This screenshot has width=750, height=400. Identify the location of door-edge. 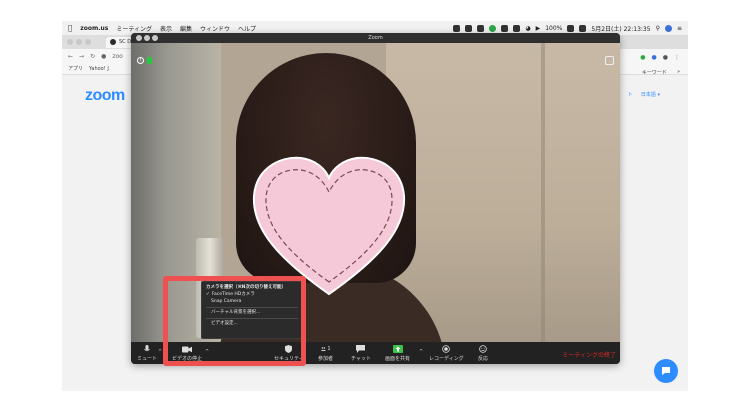
(543, 193).